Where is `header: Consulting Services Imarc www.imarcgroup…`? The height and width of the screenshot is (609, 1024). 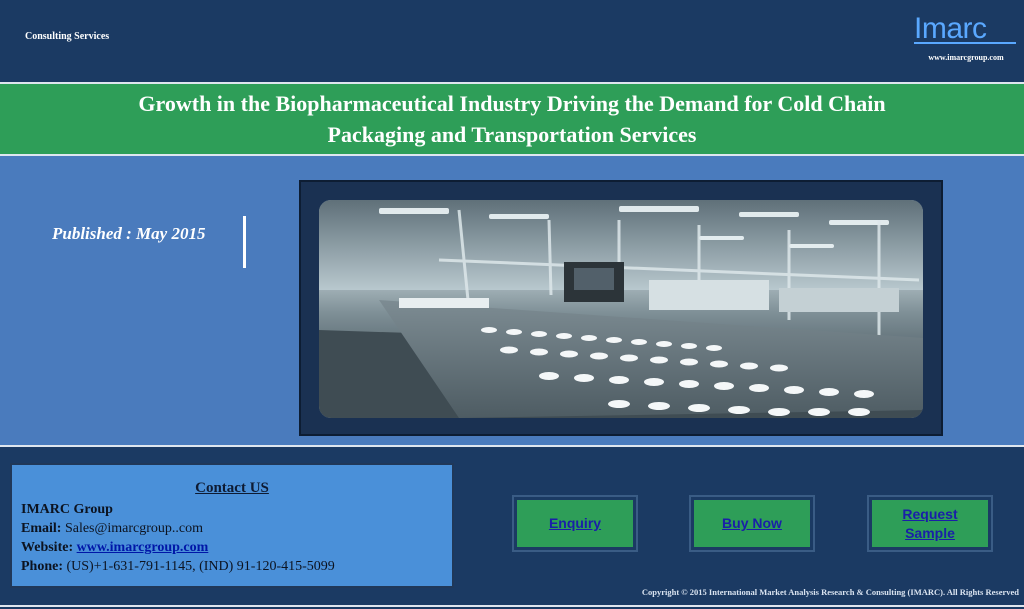
header: Consulting Services Imarc www.imarcgroup… is located at coordinates (512, 41).